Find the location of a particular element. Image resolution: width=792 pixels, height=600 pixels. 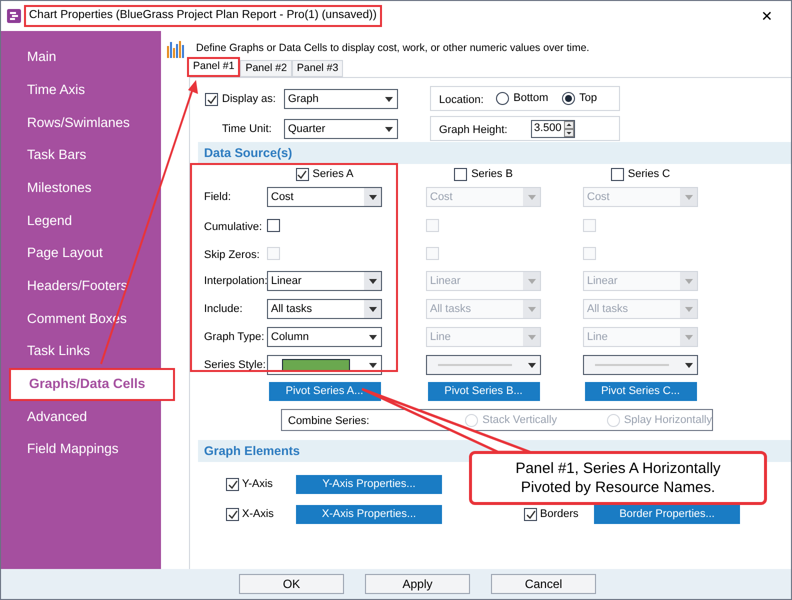

dialog-button: Apply is located at coordinates (417, 584).